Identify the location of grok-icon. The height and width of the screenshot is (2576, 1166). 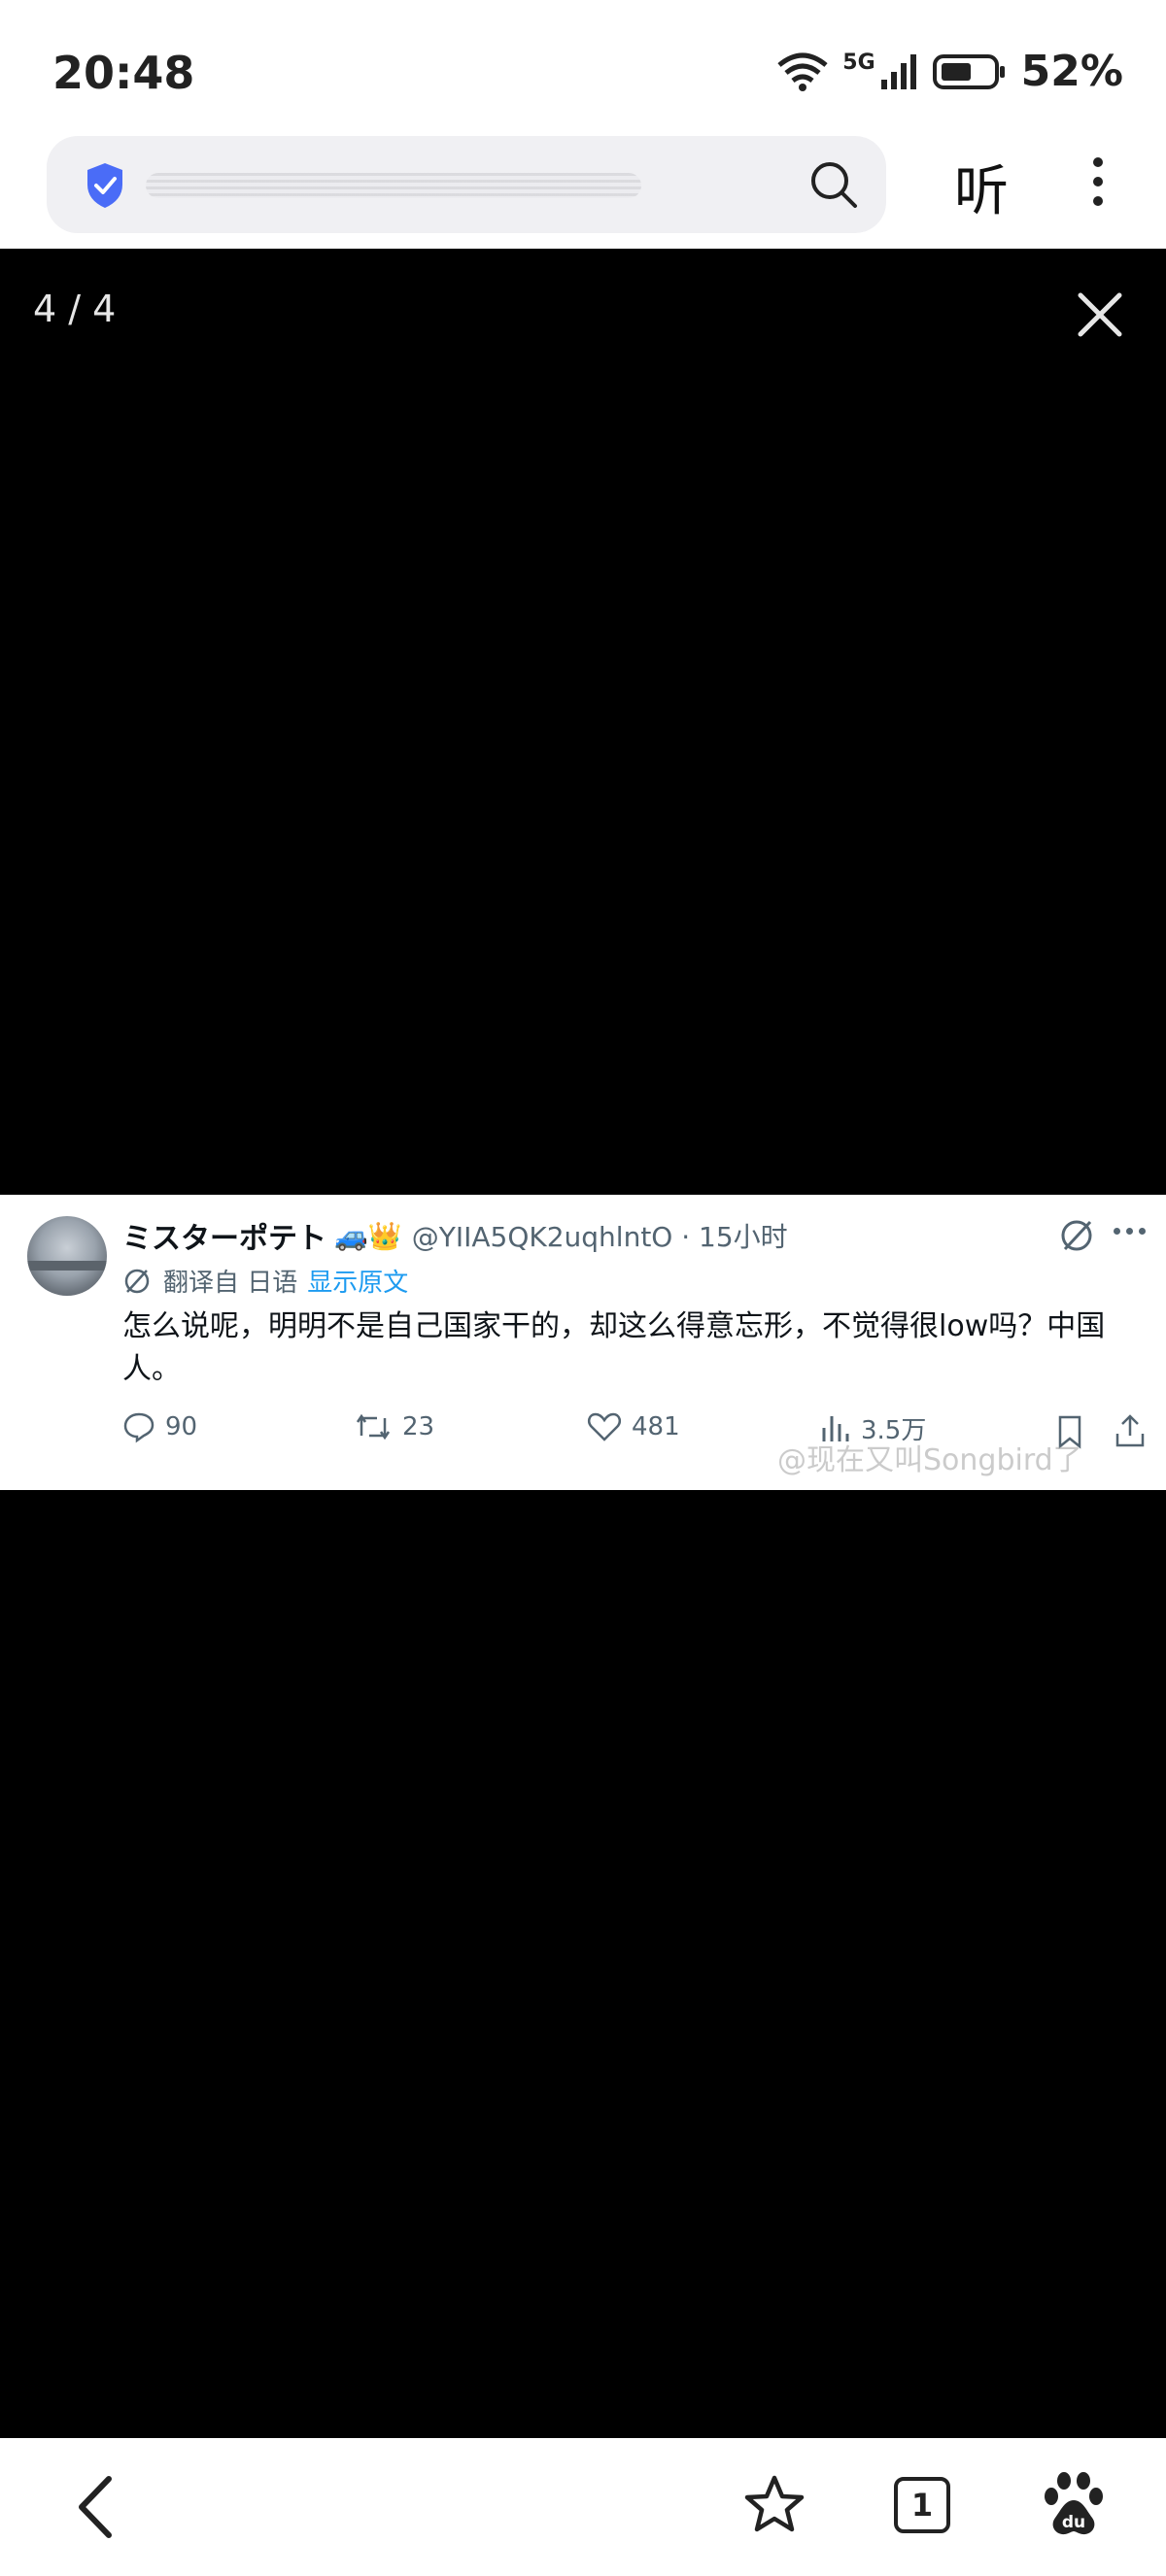
(1076, 1235).